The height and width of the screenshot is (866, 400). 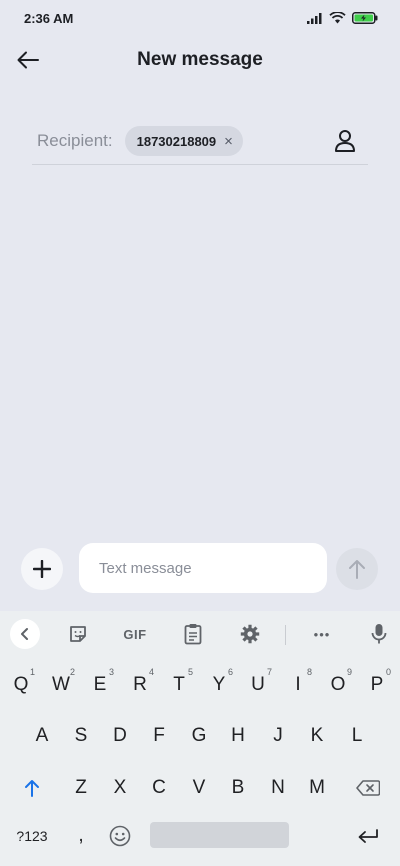 What do you see at coordinates (100, 685) in the screenshot?
I see `key-e: E3` at bounding box center [100, 685].